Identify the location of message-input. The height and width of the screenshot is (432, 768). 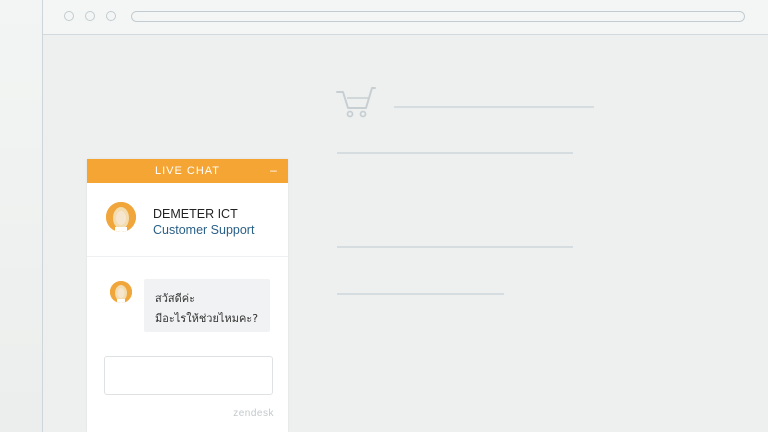
(188, 375).